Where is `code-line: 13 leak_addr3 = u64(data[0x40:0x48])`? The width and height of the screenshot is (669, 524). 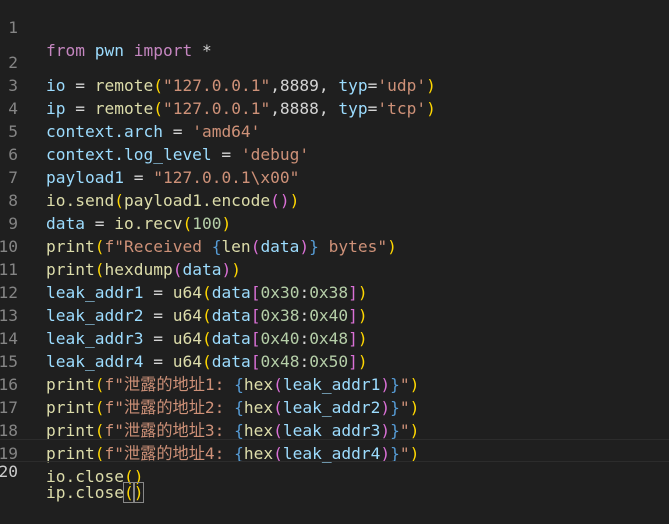
code-line: 13 leak_addr3 = u64(data[0x40:0x48]) is located at coordinates (334, 314).